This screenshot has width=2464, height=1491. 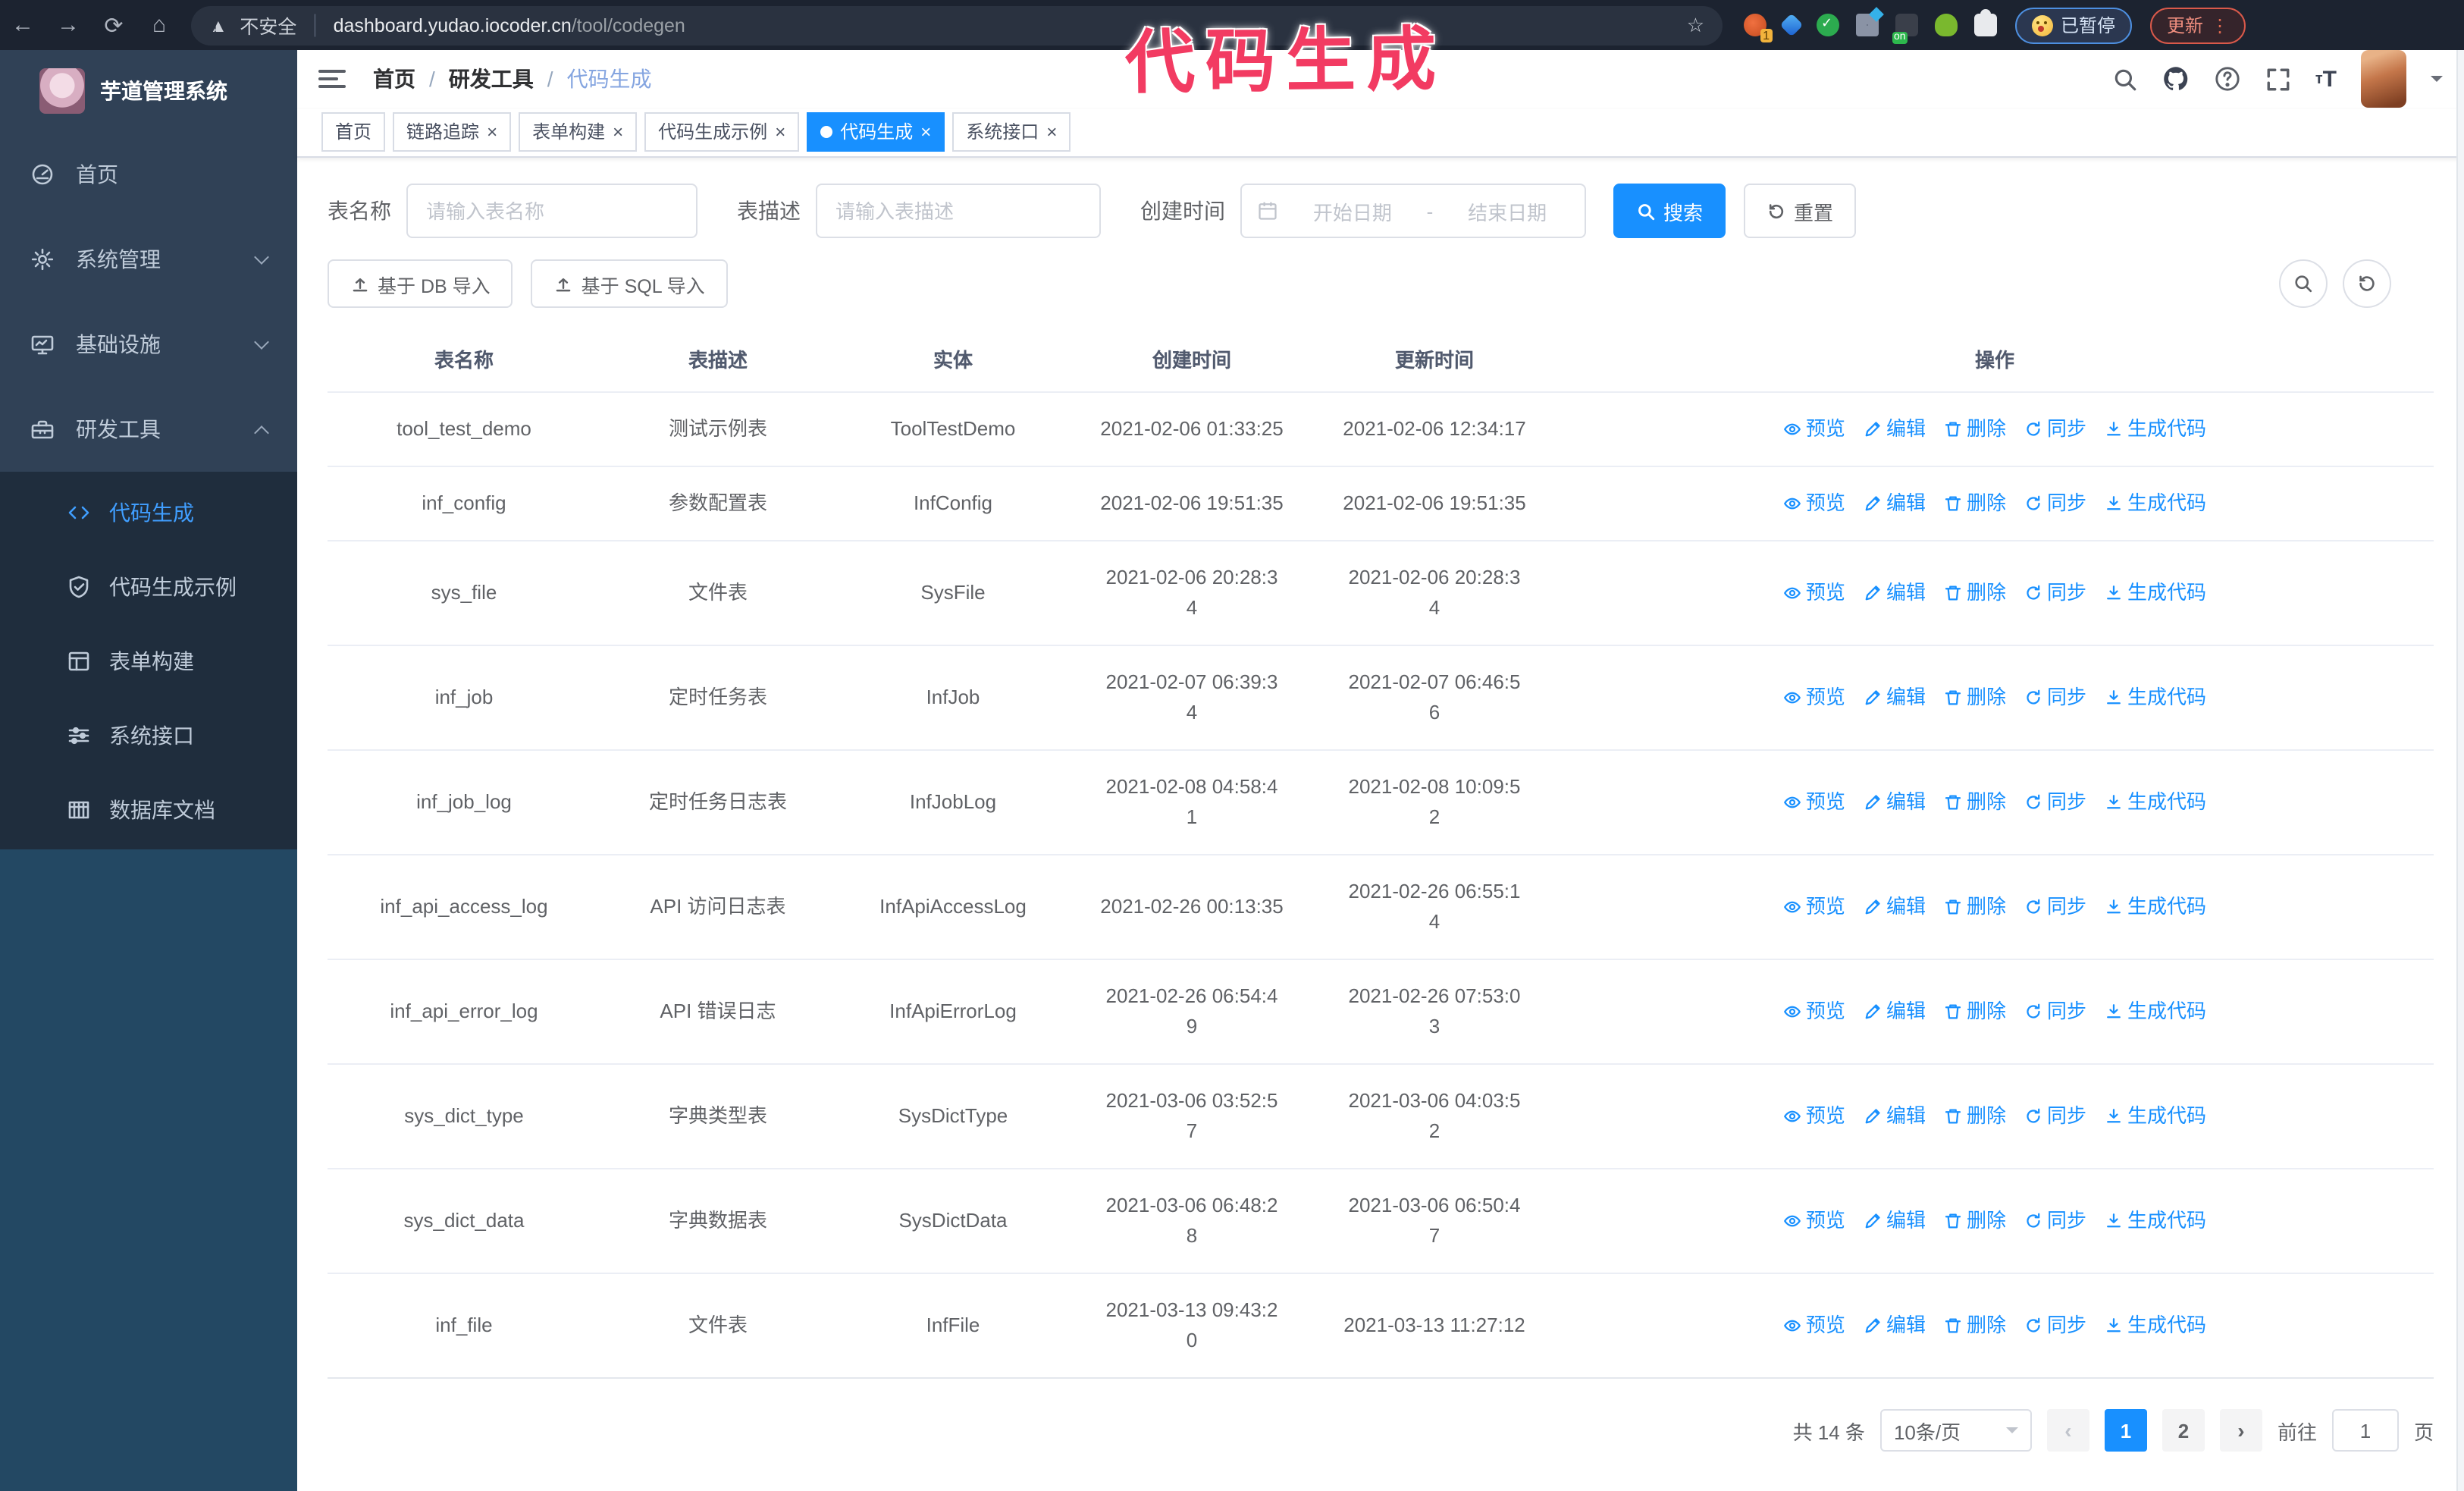 I want to click on prev-page-button: ‹, so click(x=2067, y=1430).